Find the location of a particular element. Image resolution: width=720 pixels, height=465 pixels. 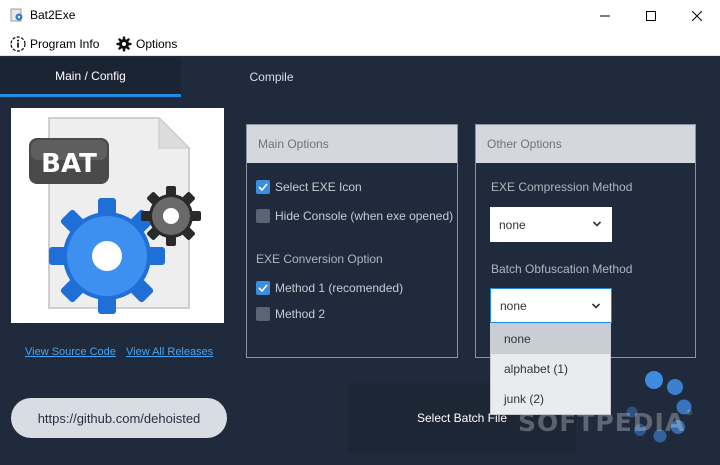

select-exe-icon-checkbox is located at coordinates (263, 187).